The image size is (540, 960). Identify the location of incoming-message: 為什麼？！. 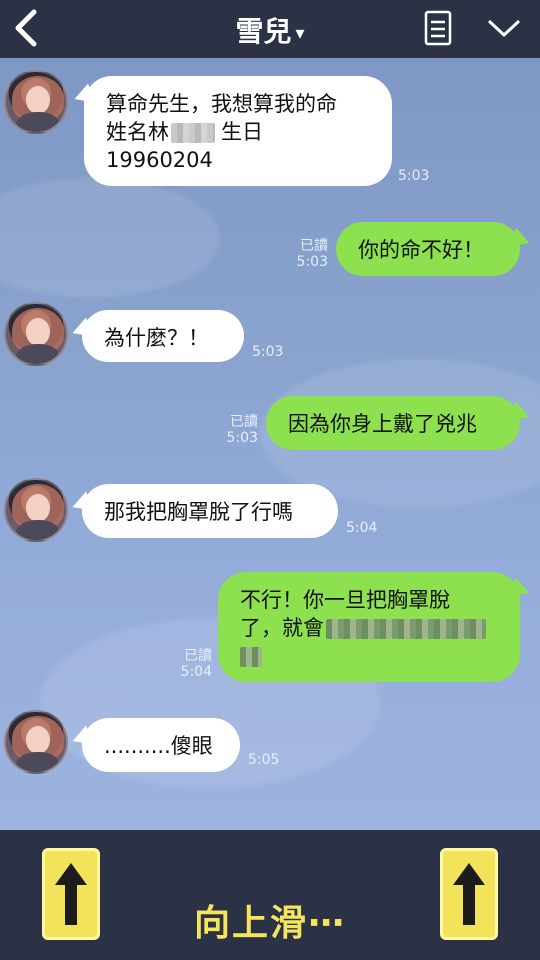
(163, 336).